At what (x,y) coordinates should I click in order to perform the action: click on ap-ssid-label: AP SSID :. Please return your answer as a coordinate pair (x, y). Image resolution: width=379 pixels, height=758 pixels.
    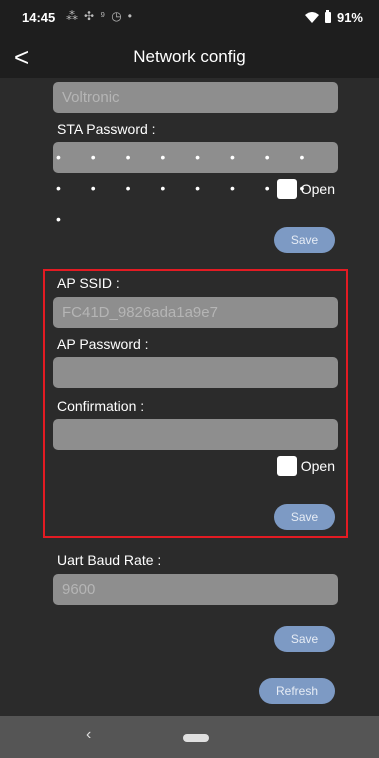
    Looking at the image, I should click on (88, 283).